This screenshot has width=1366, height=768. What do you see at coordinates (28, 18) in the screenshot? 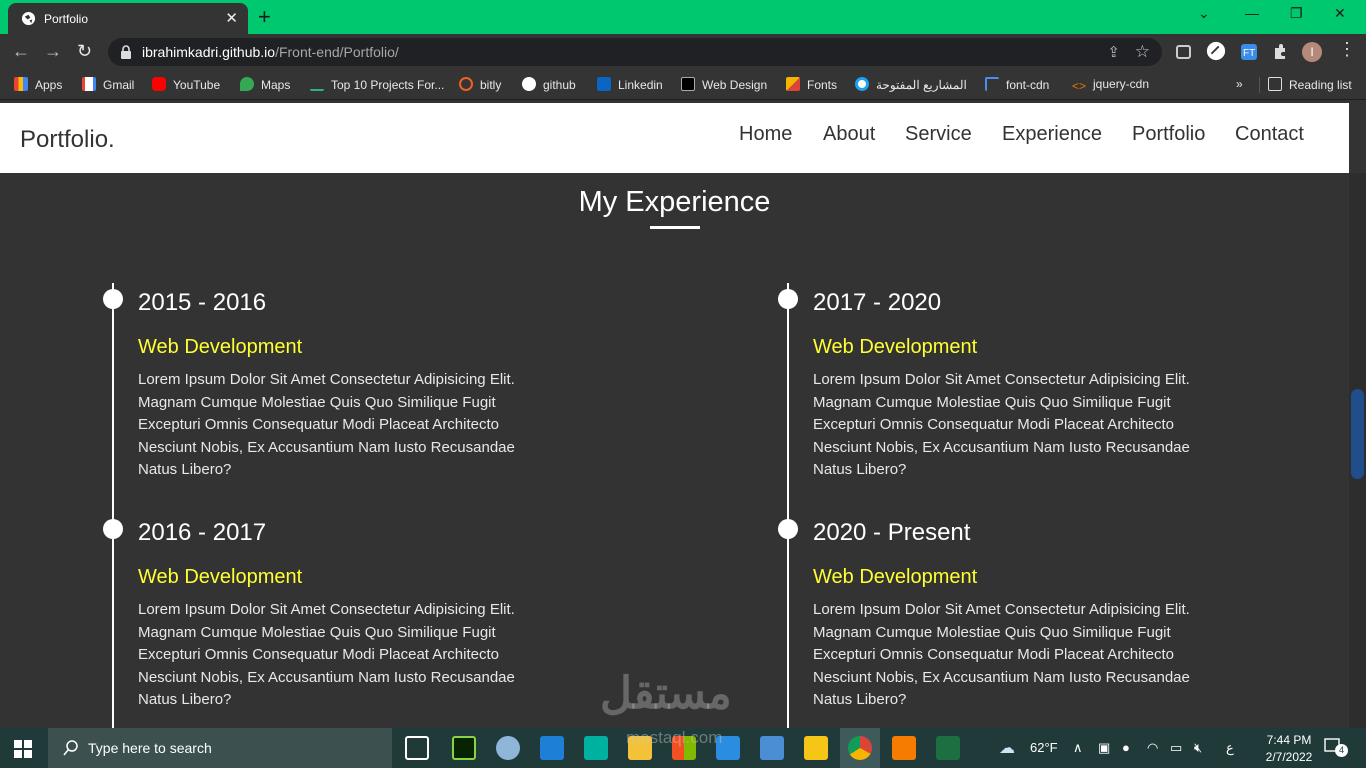
I see `globe-icon` at bounding box center [28, 18].